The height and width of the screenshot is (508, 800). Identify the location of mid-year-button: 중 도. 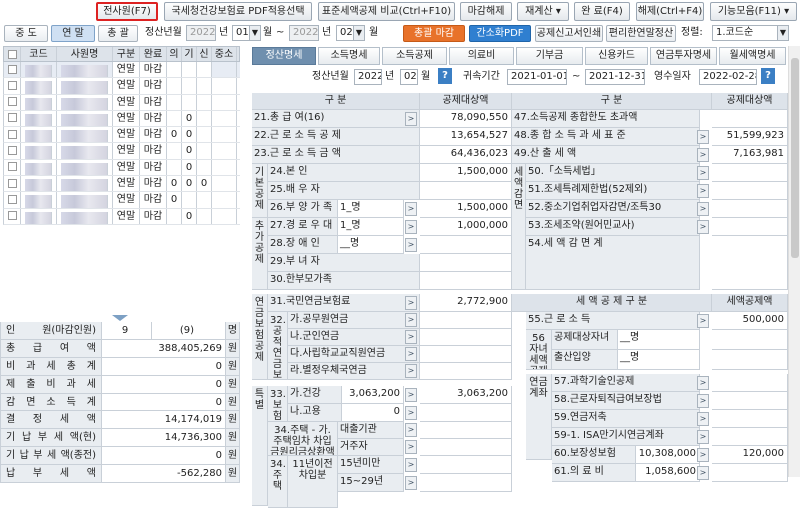
(26, 33).